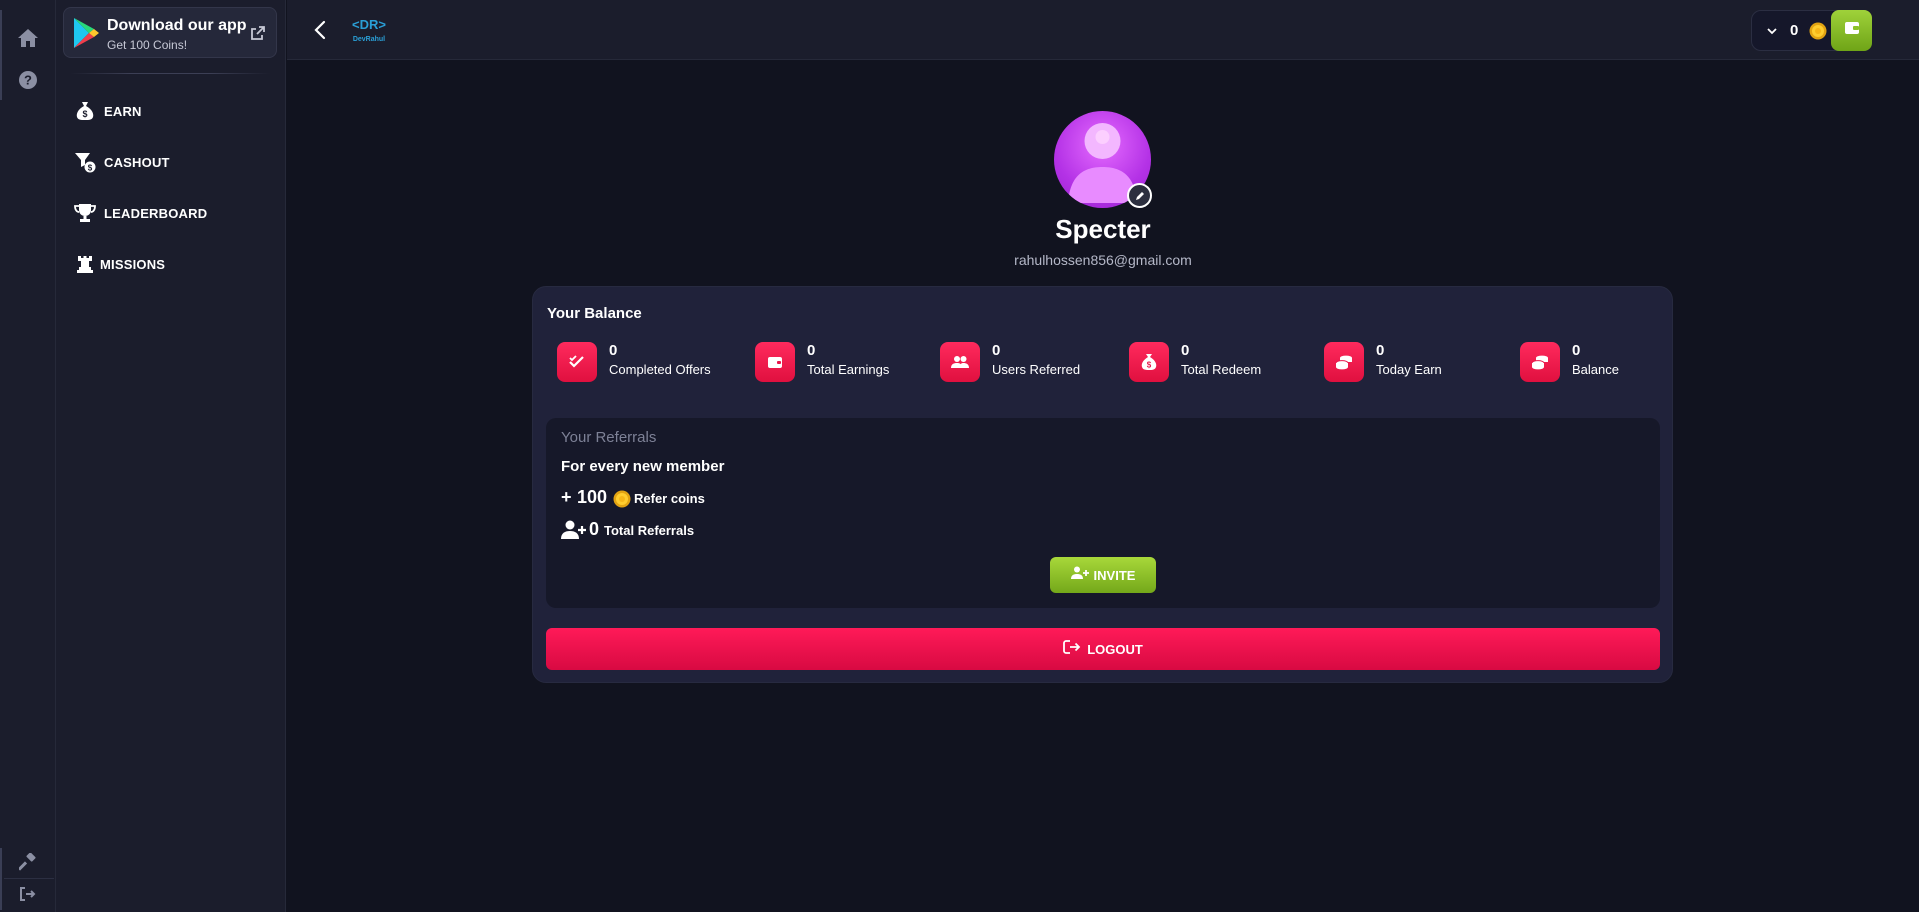 This screenshot has width=1919, height=912. What do you see at coordinates (29, 878) in the screenshot?
I see `rail-divider` at bounding box center [29, 878].